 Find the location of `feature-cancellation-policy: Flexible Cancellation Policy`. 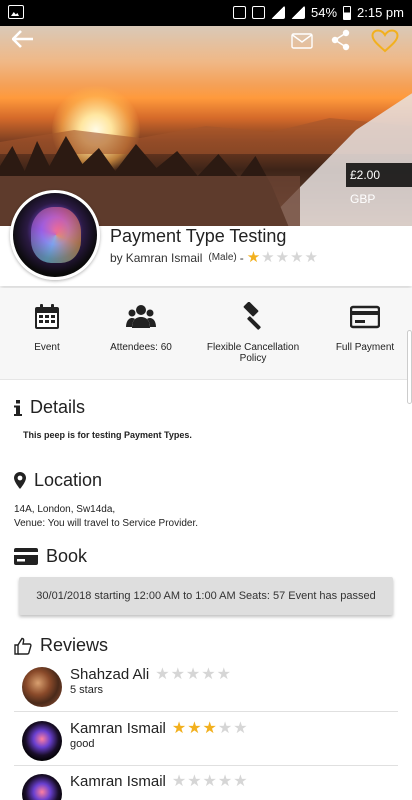

feature-cancellation-policy: Flexible Cancellation Policy is located at coordinates (253, 333).